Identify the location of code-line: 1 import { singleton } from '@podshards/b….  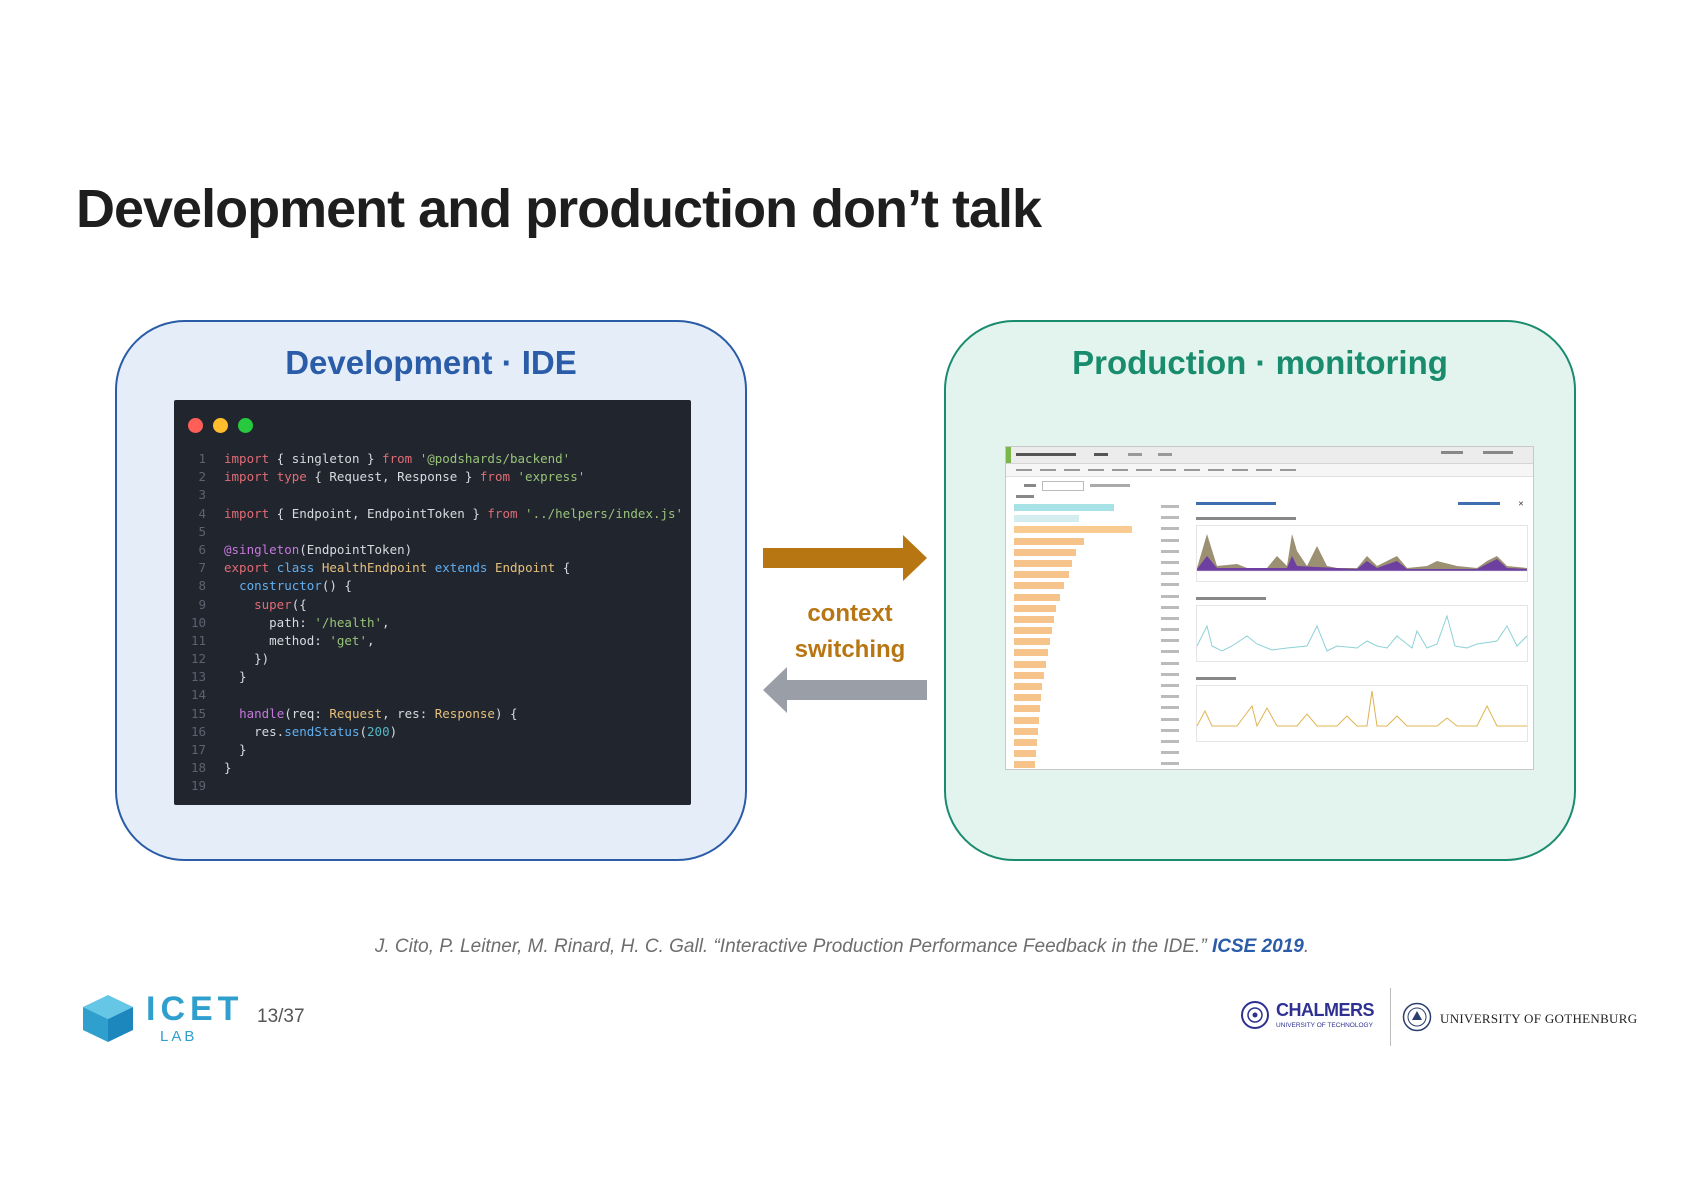
(384, 458).